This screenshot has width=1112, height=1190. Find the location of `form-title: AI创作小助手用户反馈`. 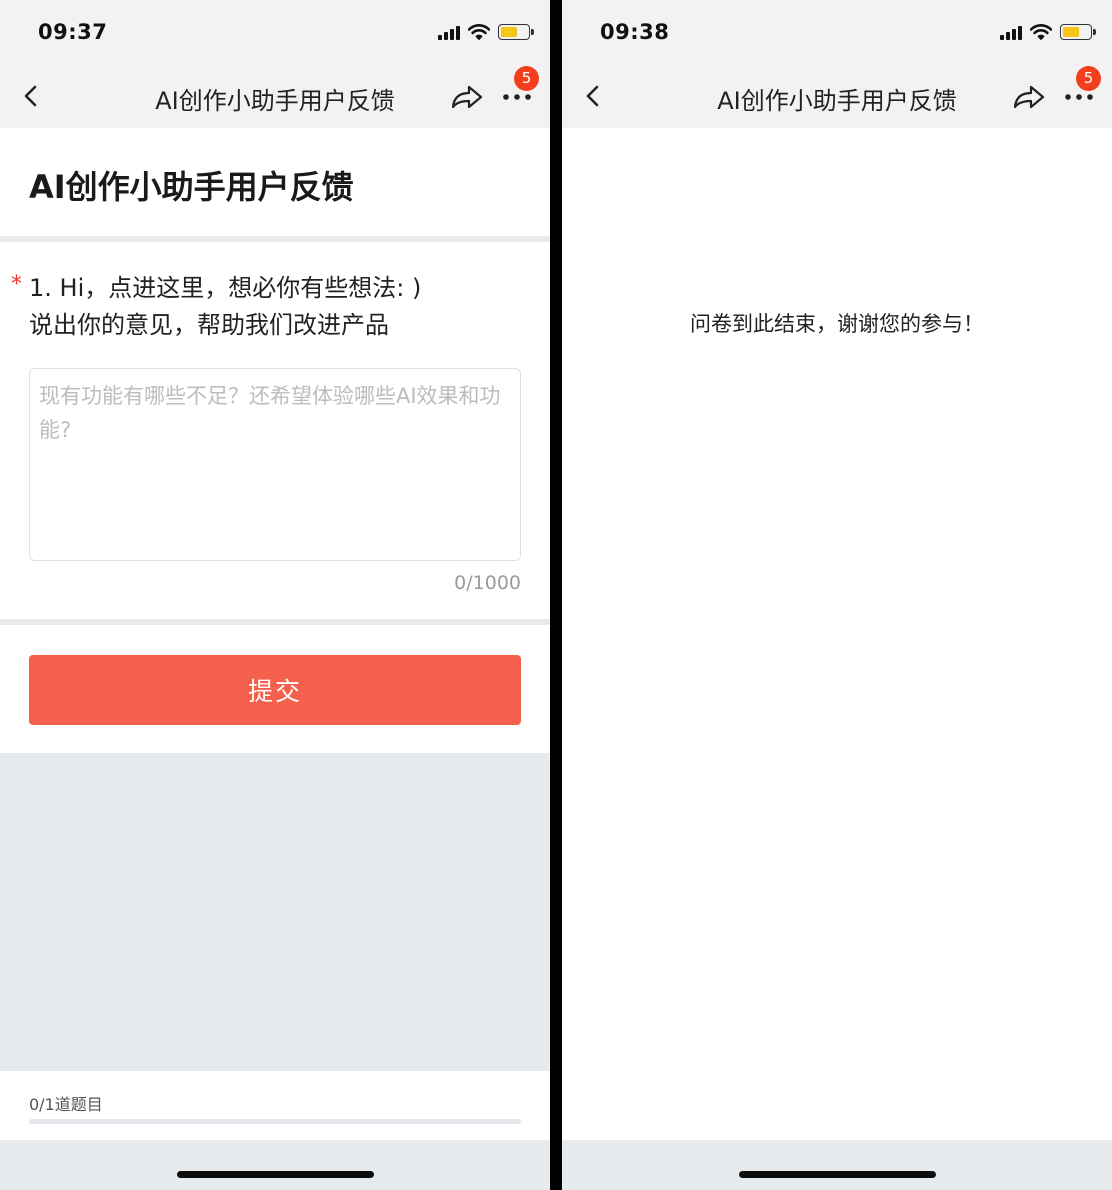

form-title: AI创作小助手用户反馈 is located at coordinates (191, 187).